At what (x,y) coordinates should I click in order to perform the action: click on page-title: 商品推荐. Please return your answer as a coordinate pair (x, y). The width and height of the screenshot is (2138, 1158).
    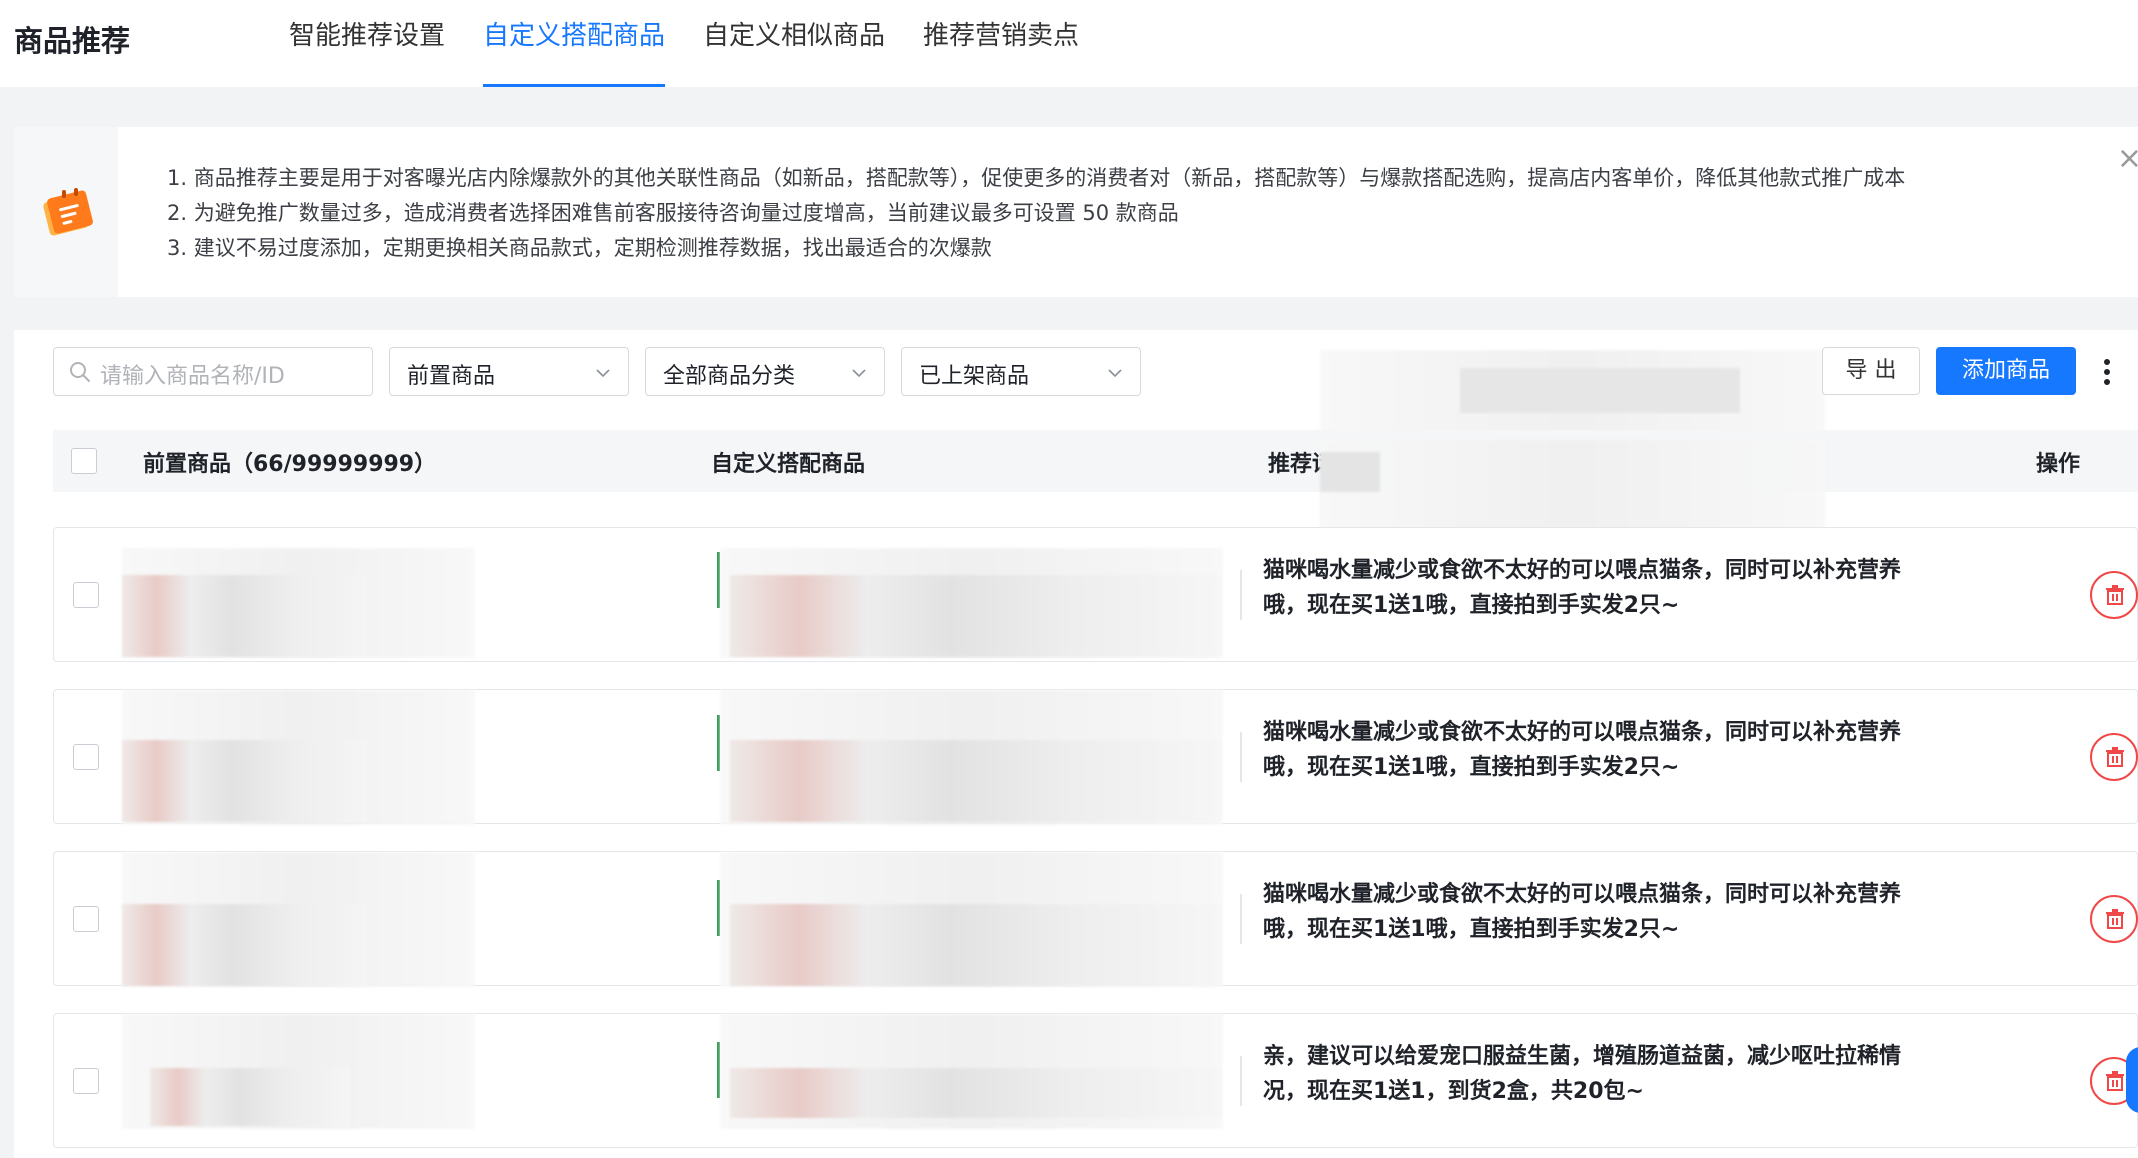
    Looking at the image, I should click on (72, 41).